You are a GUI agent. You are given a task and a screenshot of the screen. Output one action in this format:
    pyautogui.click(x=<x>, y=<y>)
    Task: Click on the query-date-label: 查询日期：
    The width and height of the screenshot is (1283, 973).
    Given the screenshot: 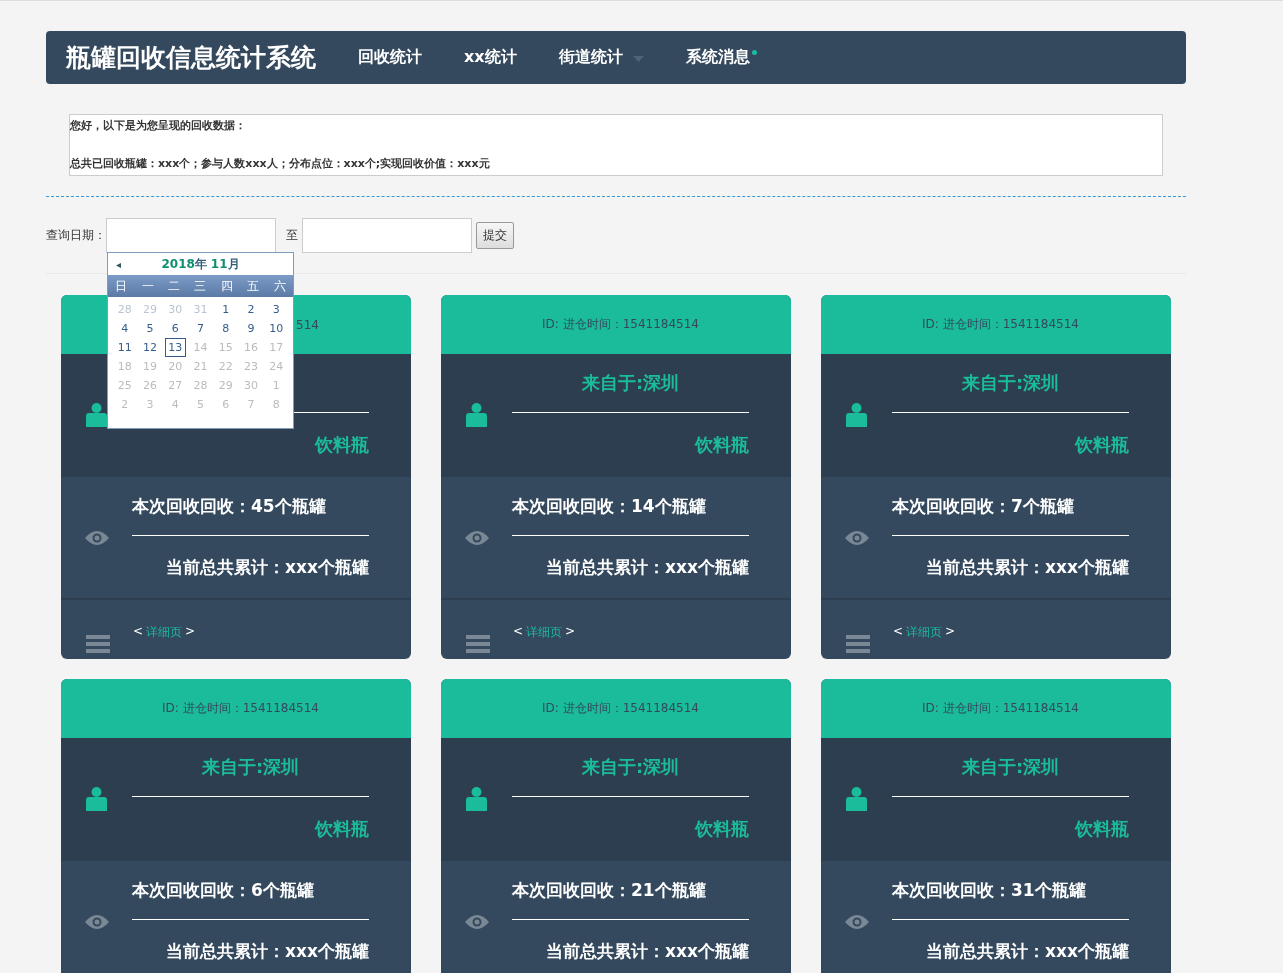 What is the action you would take?
    pyautogui.click(x=76, y=235)
    